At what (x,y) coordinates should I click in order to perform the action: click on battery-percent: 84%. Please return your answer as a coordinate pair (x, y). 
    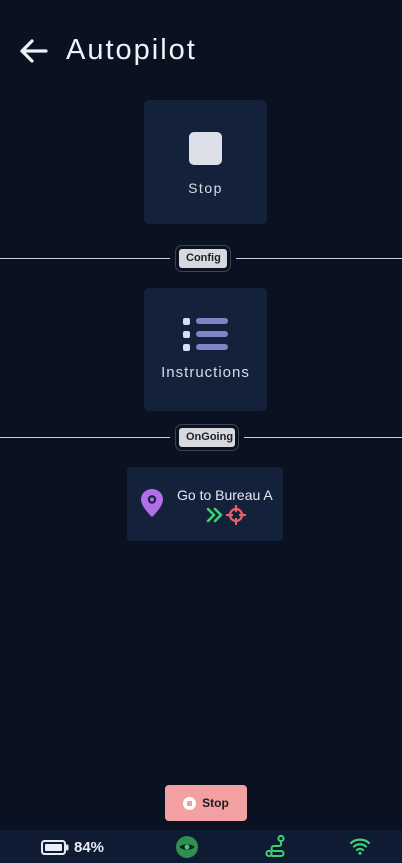
    Looking at the image, I should click on (89, 847).